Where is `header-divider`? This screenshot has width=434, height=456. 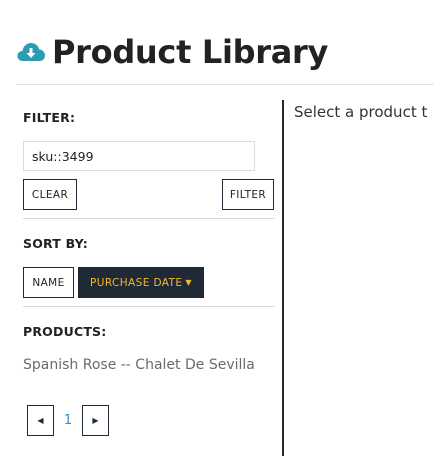 header-divider is located at coordinates (225, 84).